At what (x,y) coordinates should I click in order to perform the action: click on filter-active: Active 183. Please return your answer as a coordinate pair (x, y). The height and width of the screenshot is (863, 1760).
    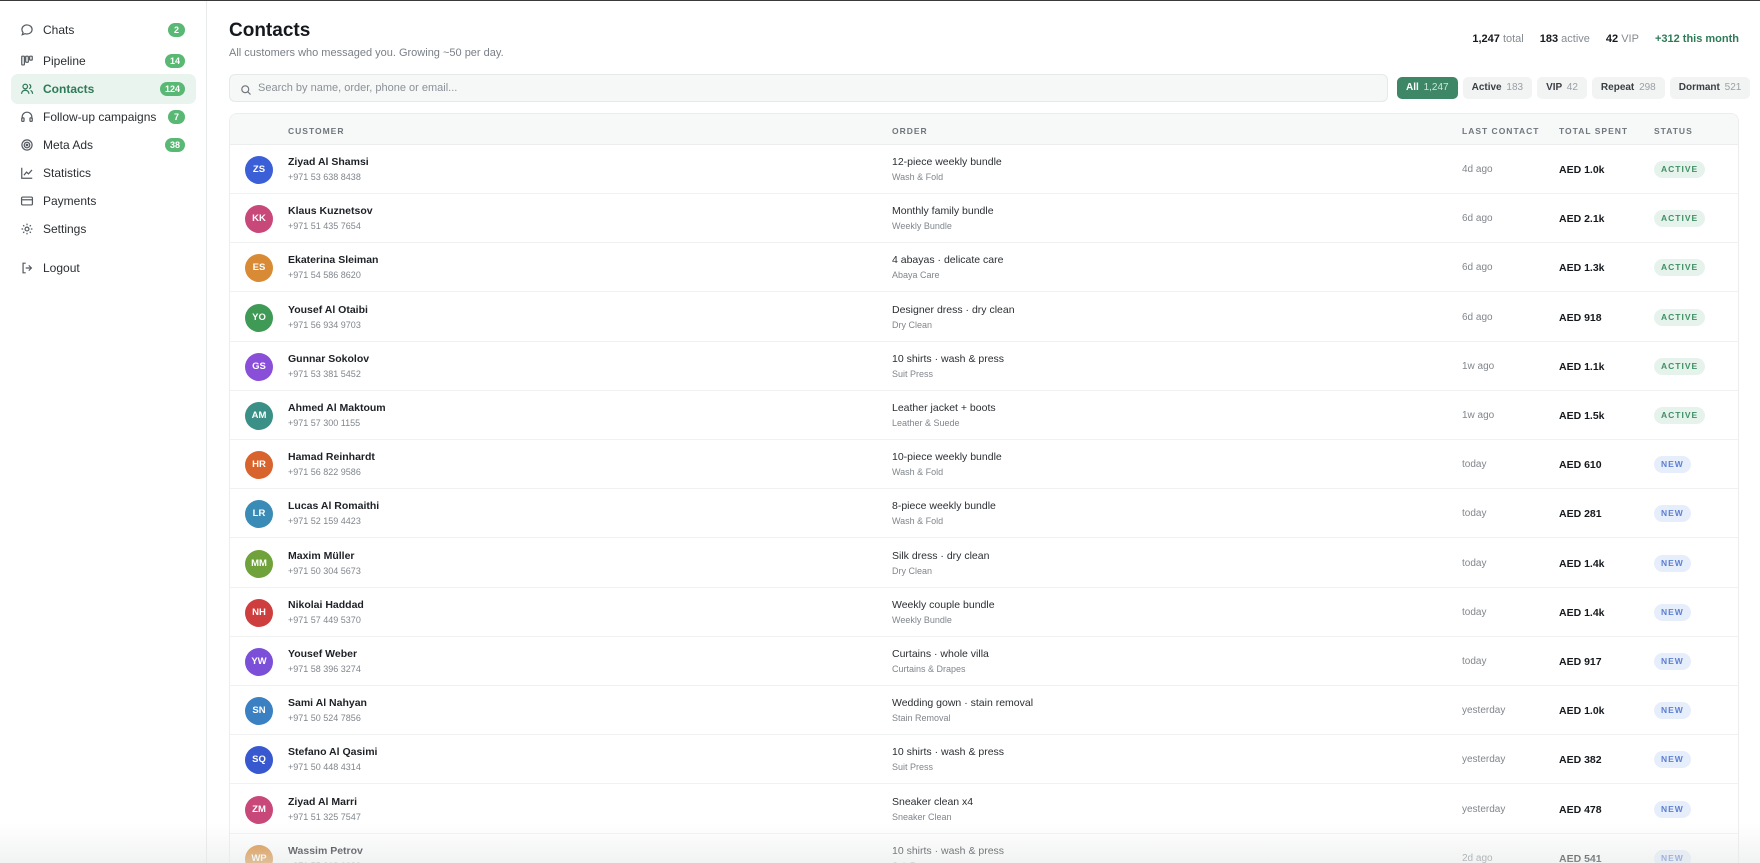
    Looking at the image, I should click on (1497, 88).